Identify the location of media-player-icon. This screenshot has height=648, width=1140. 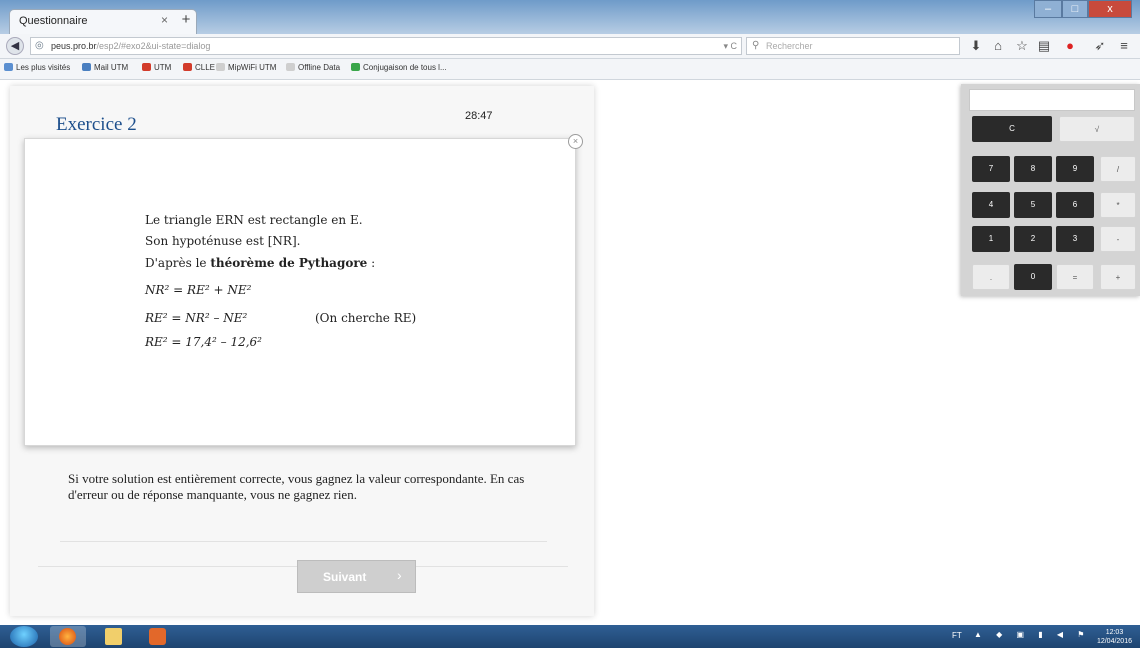
(157, 636).